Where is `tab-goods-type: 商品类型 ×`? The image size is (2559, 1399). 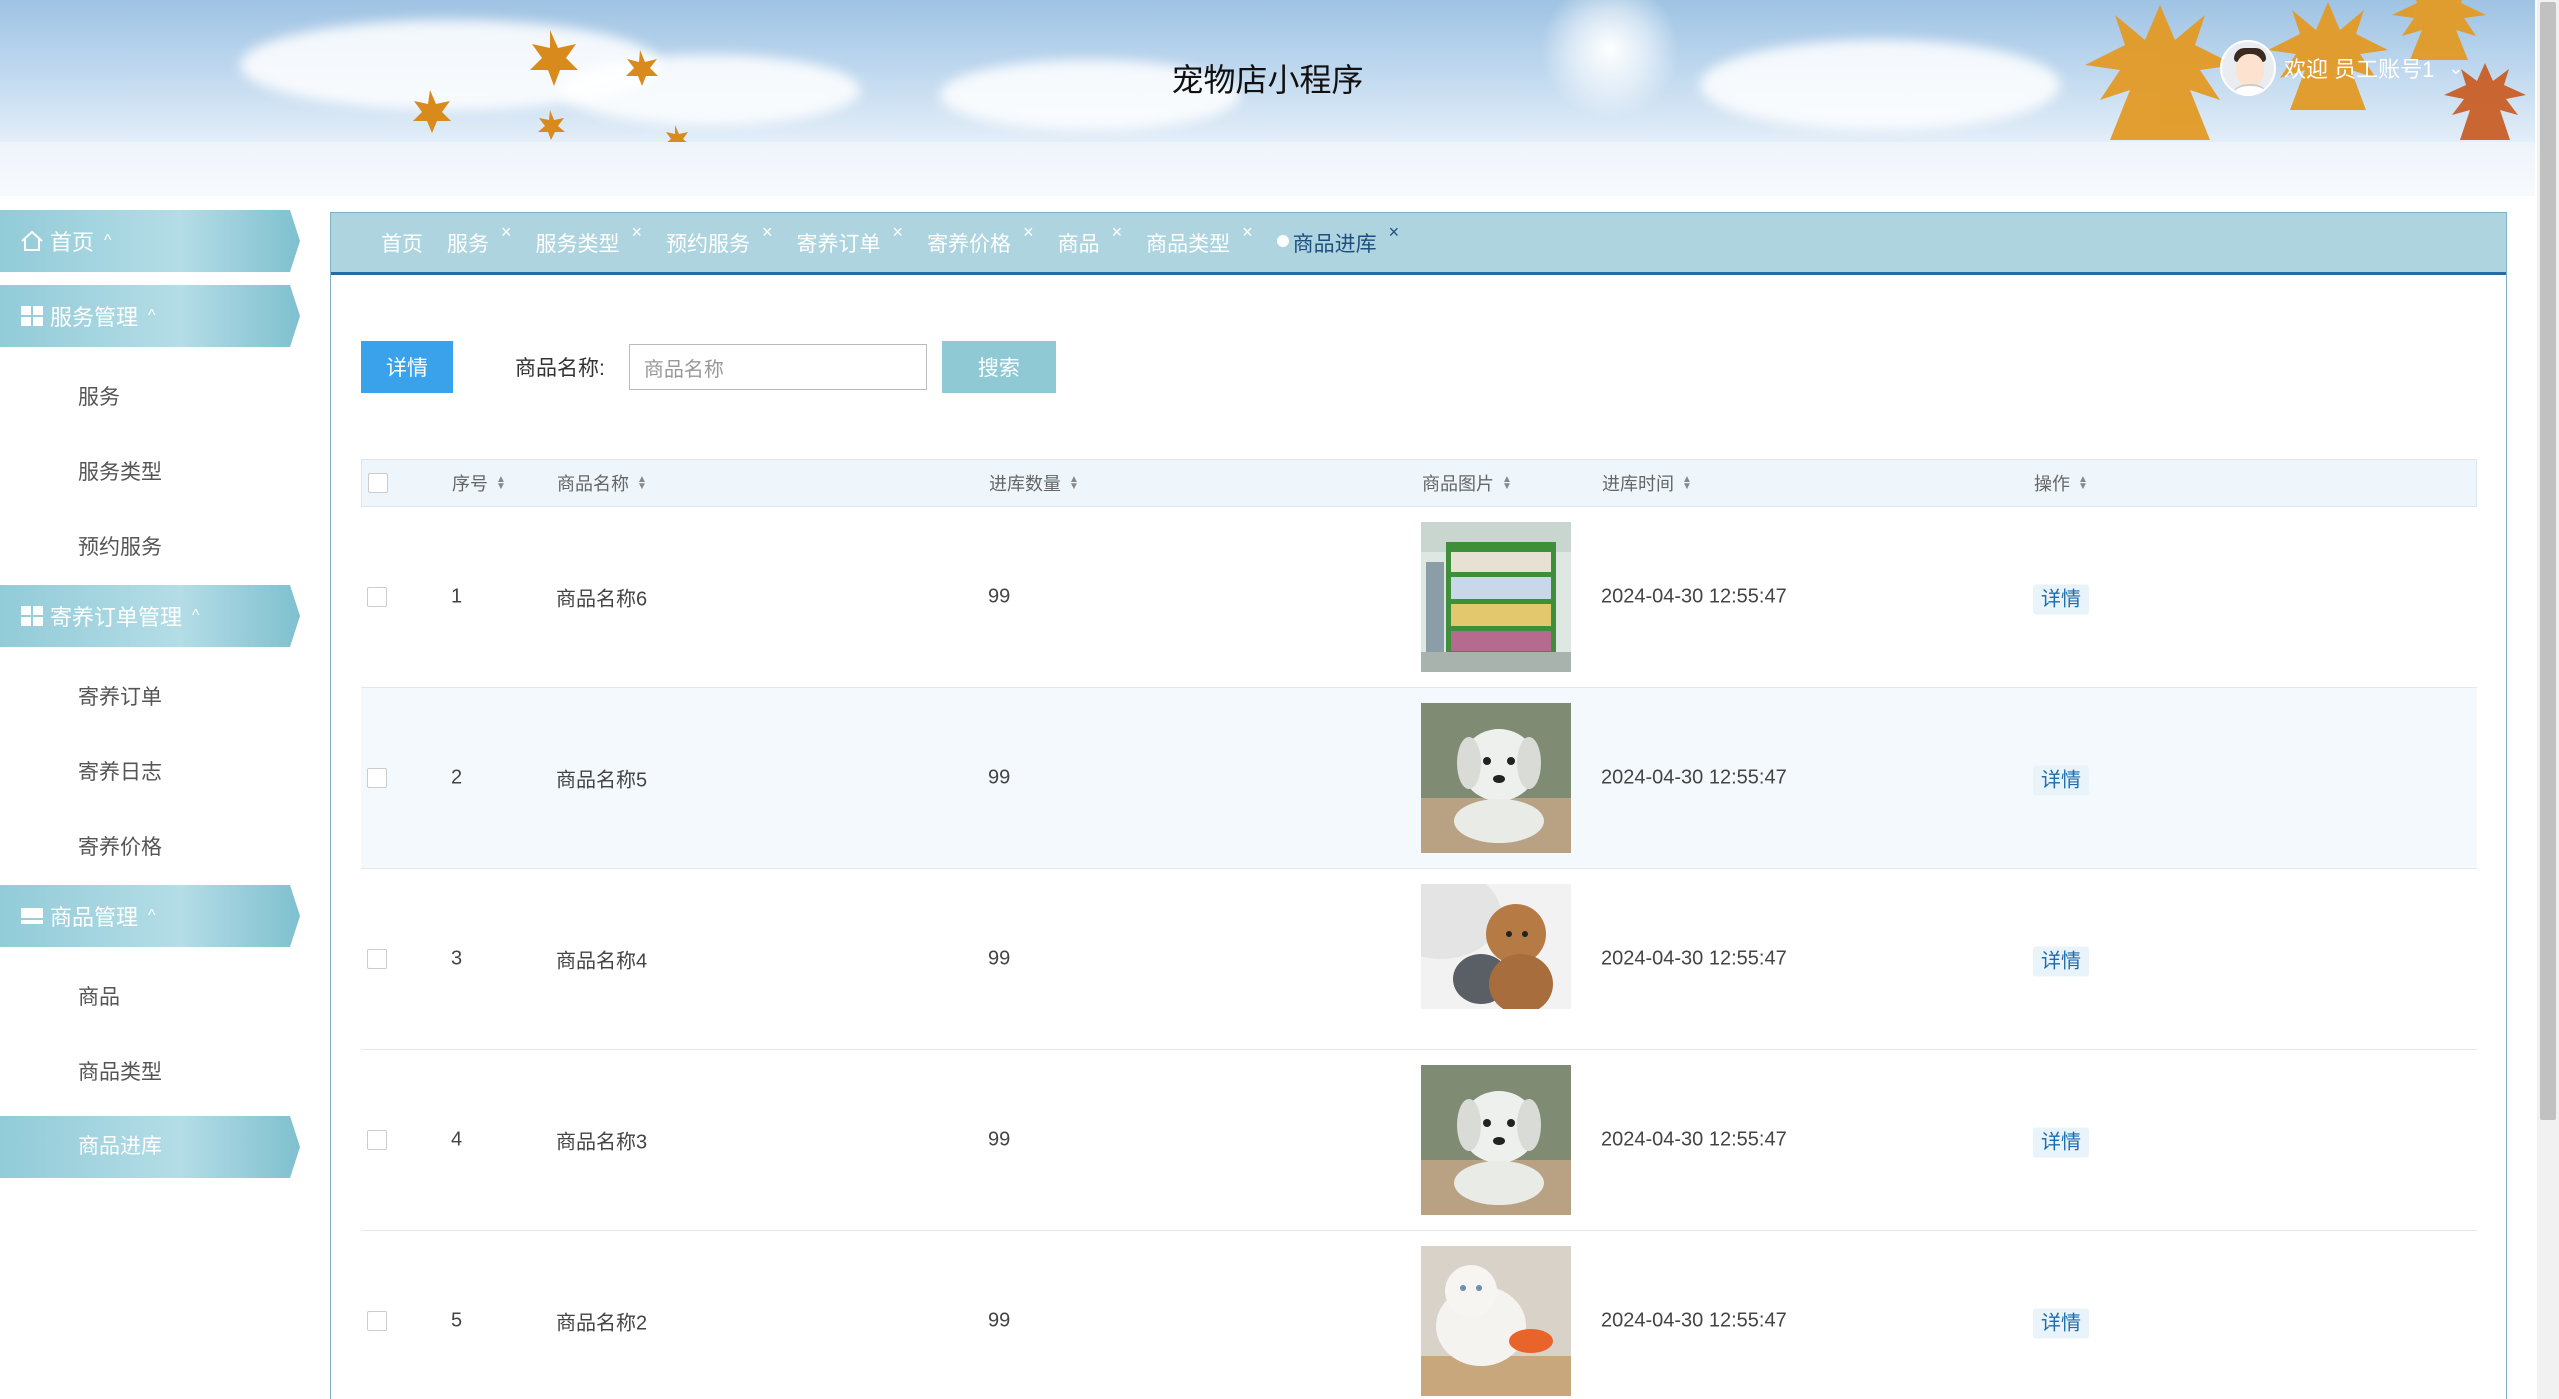 tab-goods-type: 商品类型 × is located at coordinates (1199, 240).